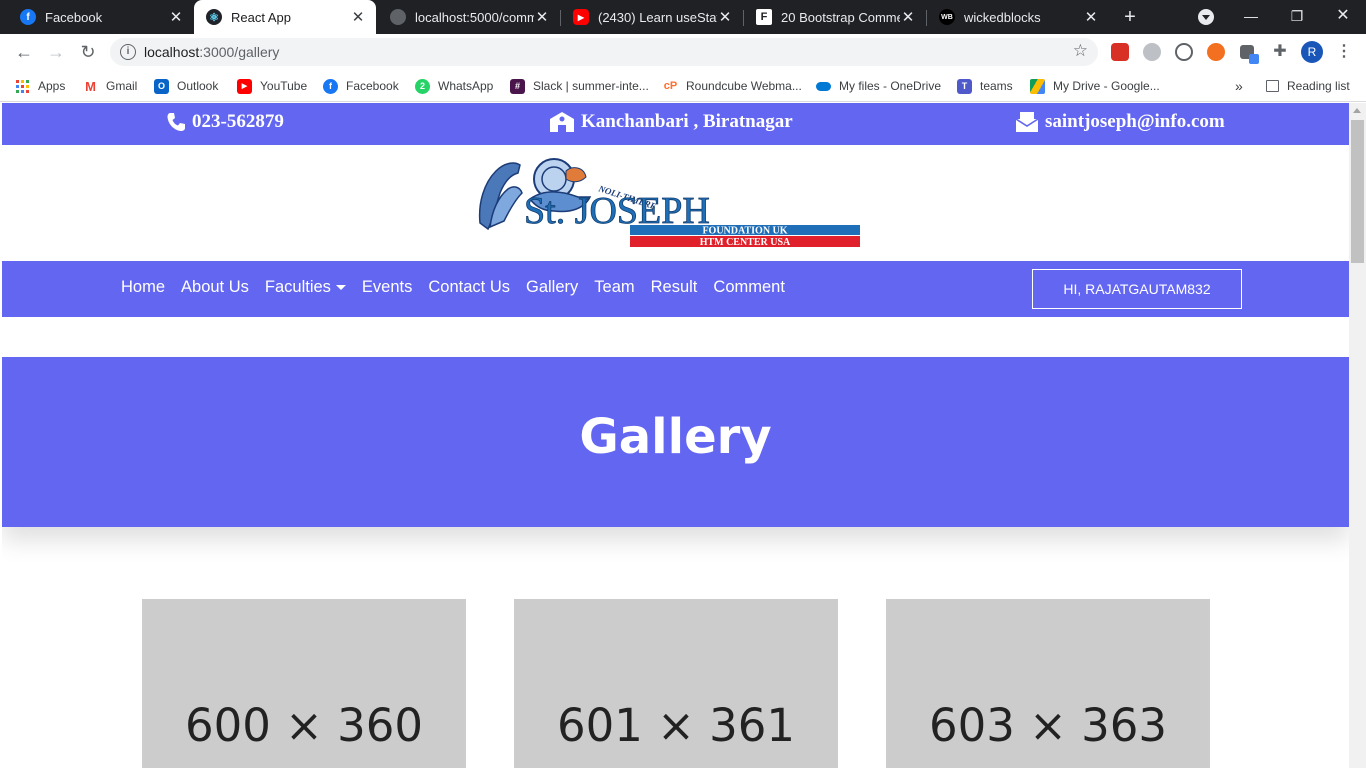  What do you see at coordinates (22, 86) in the screenshot?
I see `apps-grid-icon` at bounding box center [22, 86].